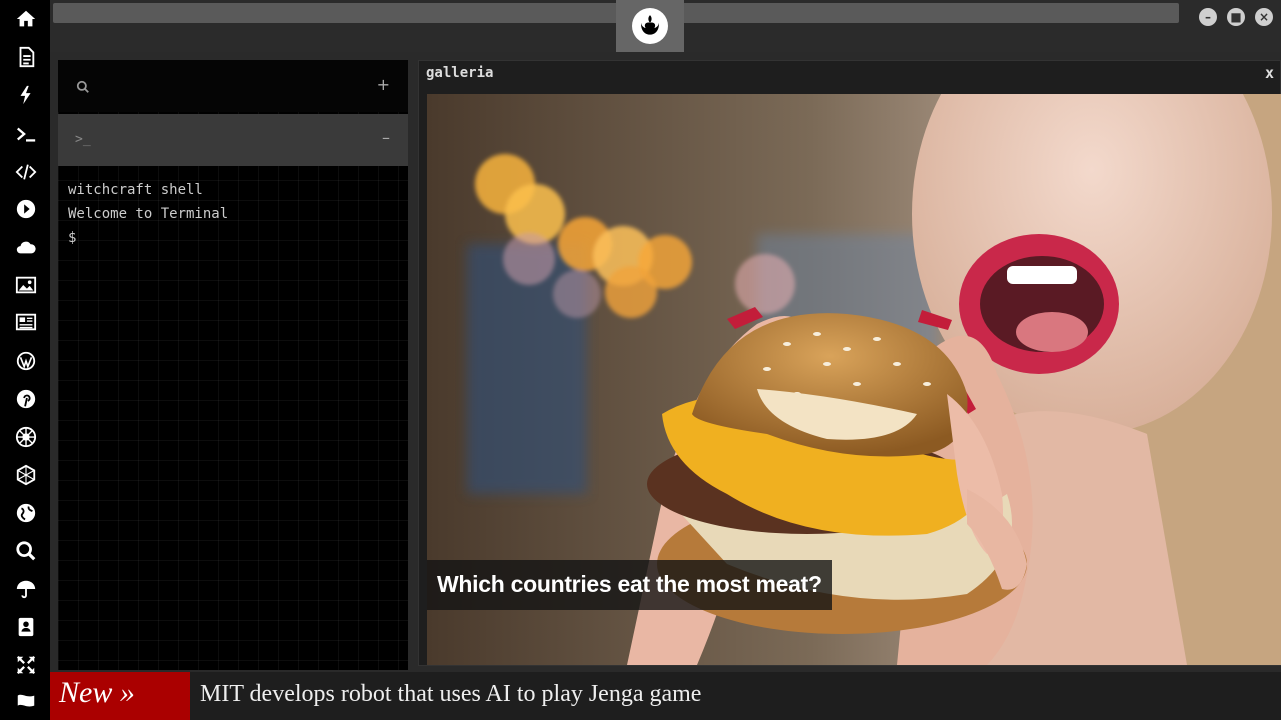  What do you see at coordinates (120, 696) in the screenshot?
I see `ticker-new-badge: New »` at bounding box center [120, 696].